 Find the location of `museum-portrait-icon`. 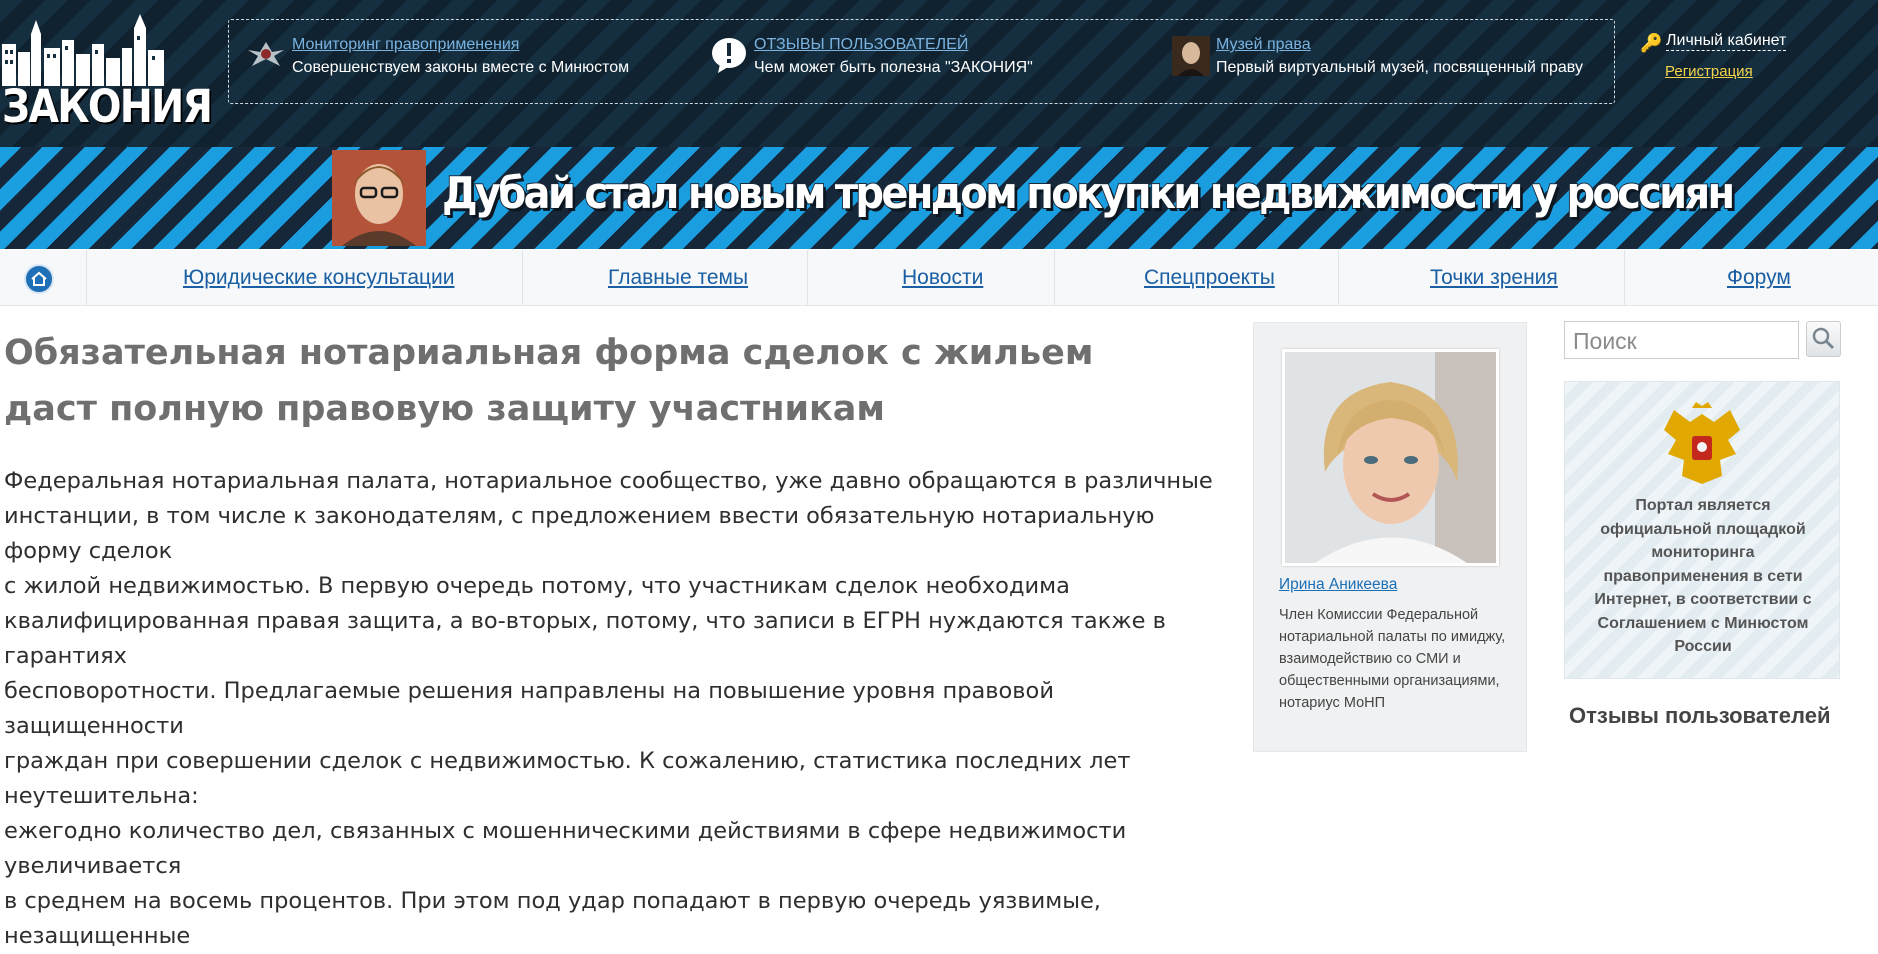

museum-portrait-icon is located at coordinates (1191, 56).